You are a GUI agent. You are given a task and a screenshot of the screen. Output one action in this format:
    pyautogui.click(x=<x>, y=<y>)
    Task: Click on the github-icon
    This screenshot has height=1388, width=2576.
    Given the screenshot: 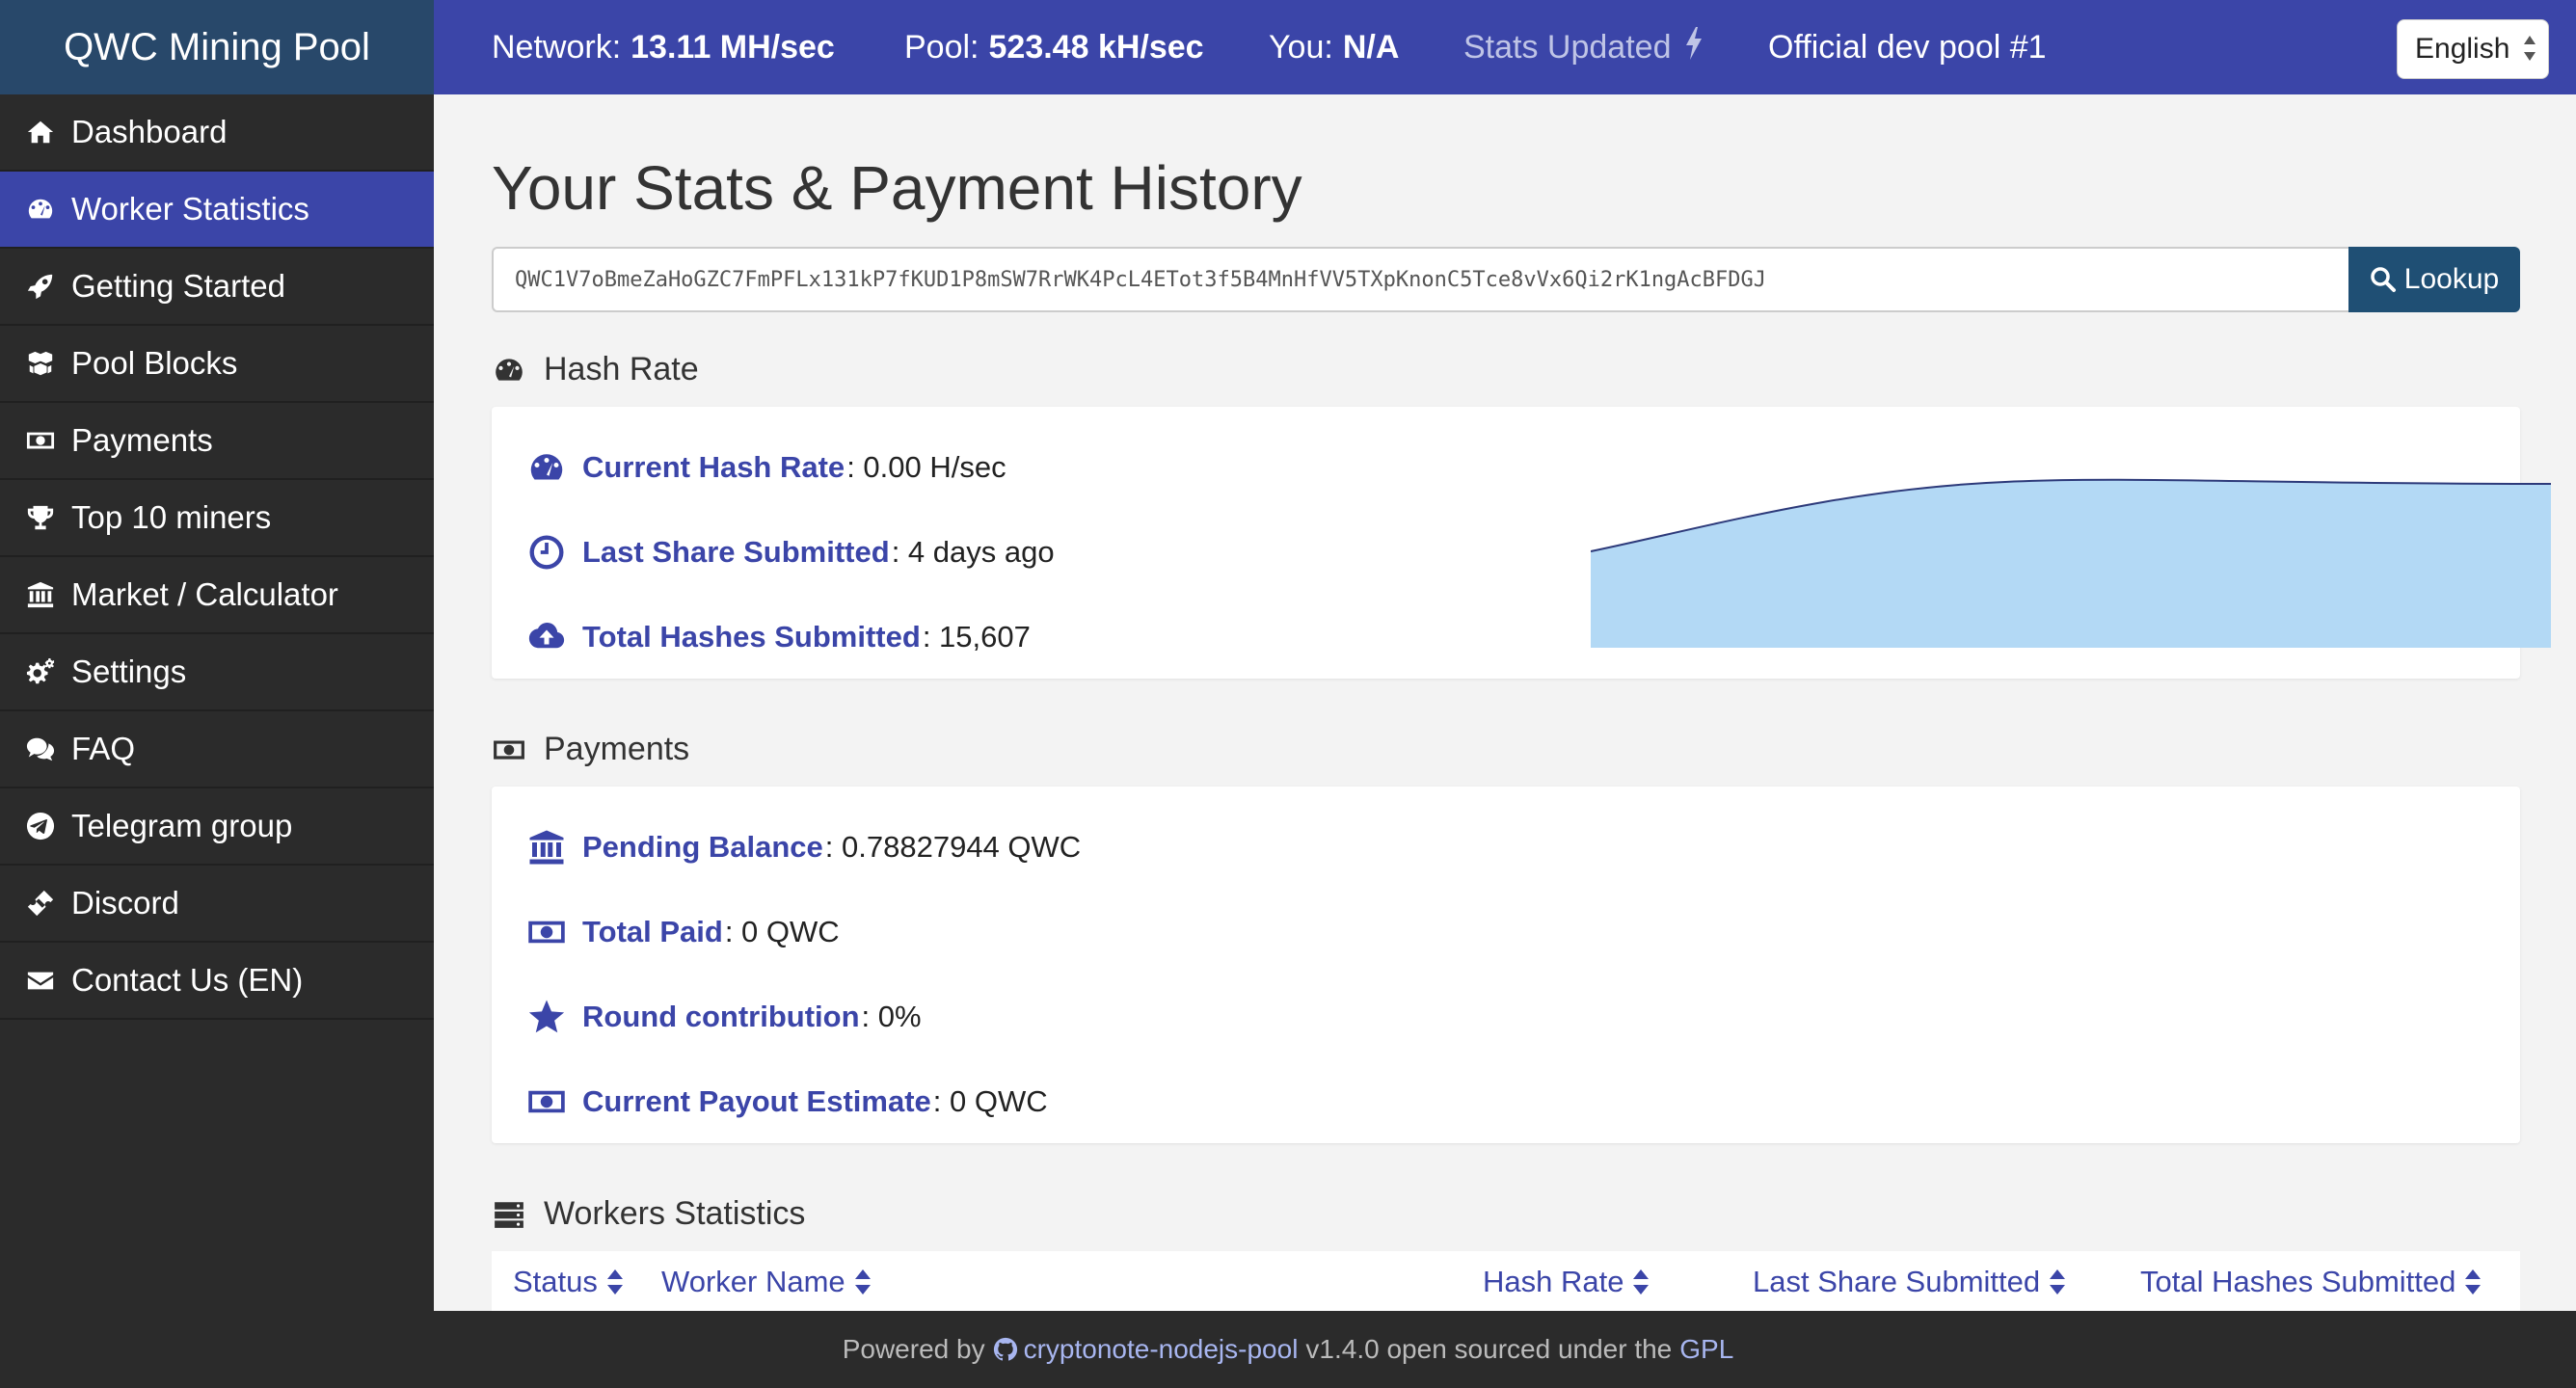 What is the action you would take?
    pyautogui.click(x=1005, y=1349)
    